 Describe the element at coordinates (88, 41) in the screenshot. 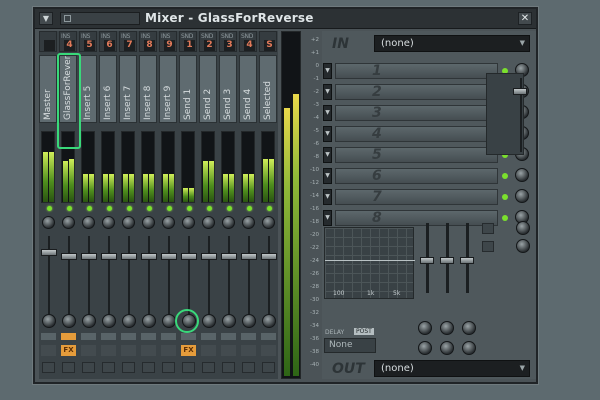

I see `strip-header: INS 5` at that location.